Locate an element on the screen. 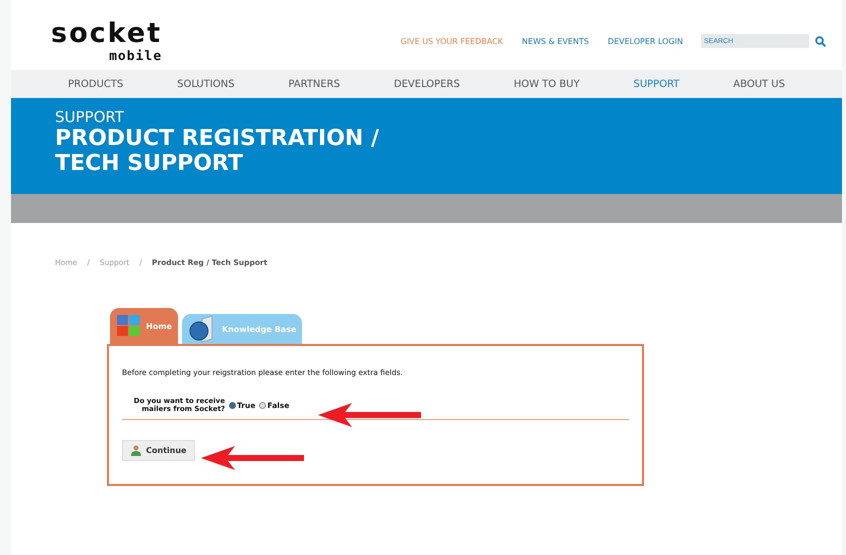 Image resolution: width=846 pixels, height=555 pixels. header-link: DEVELOPER LOGIN is located at coordinates (645, 41).